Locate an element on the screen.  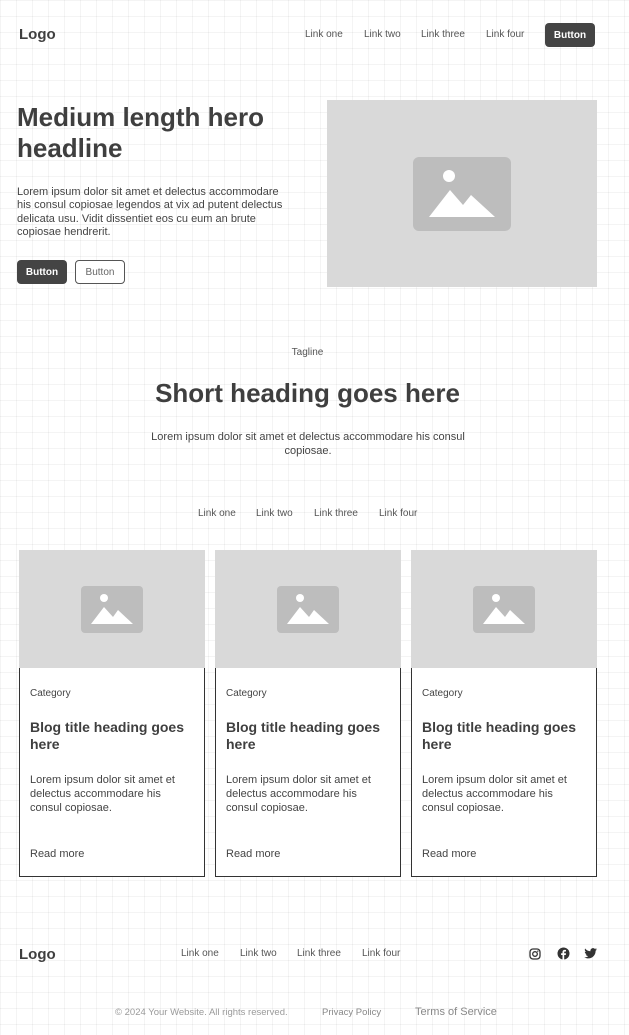
hero-primary-button: Button is located at coordinates (42, 272).